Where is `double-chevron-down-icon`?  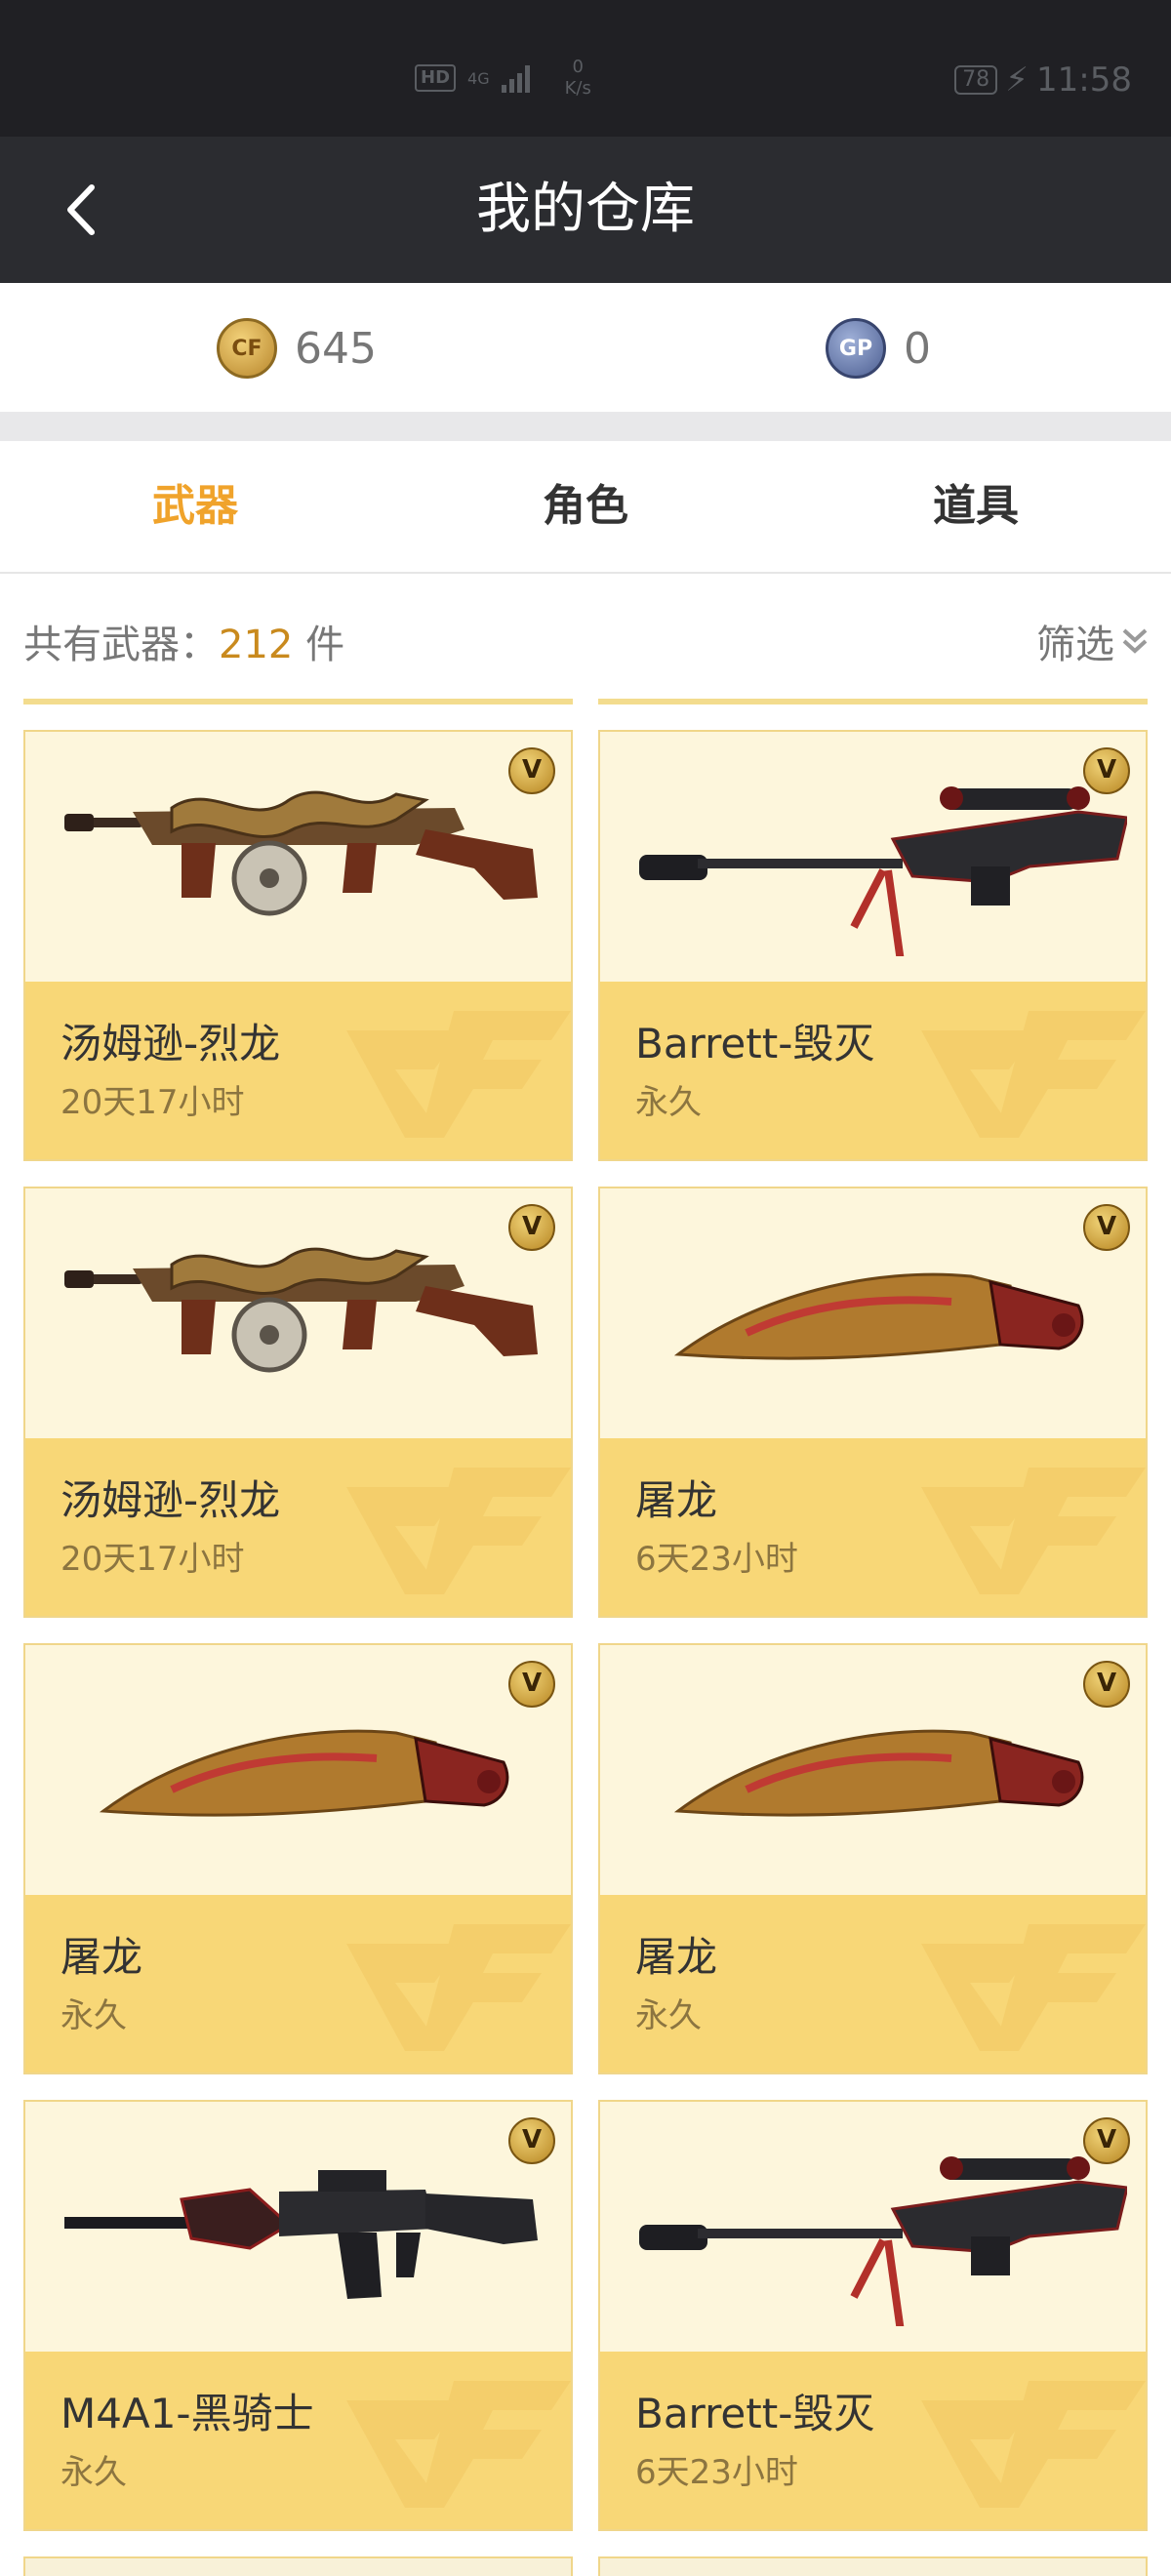 double-chevron-down-icon is located at coordinates (1135, 641).